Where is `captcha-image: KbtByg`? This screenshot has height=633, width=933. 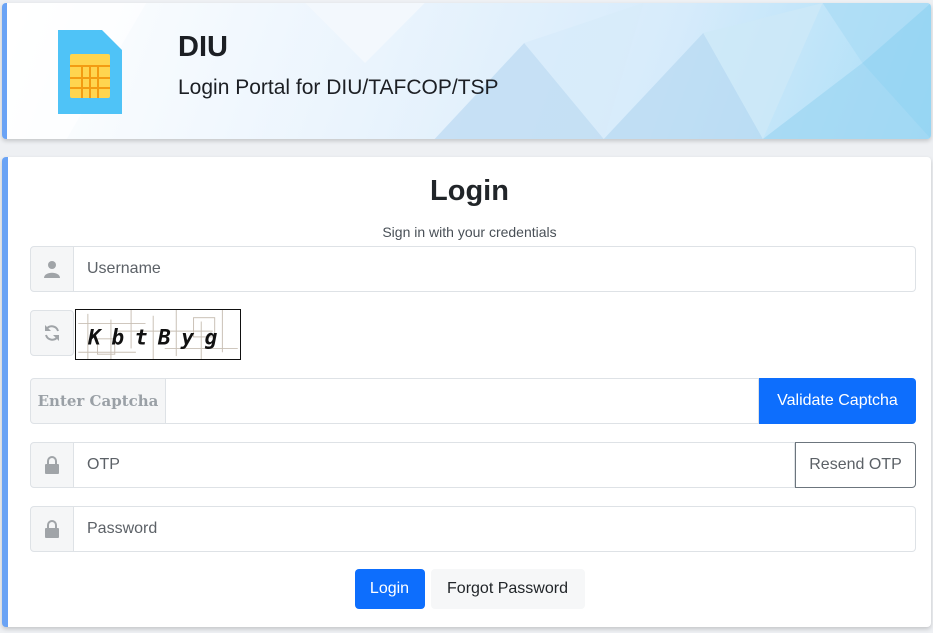
captcha-image: KbtByg is located at coordinates (158, 334).